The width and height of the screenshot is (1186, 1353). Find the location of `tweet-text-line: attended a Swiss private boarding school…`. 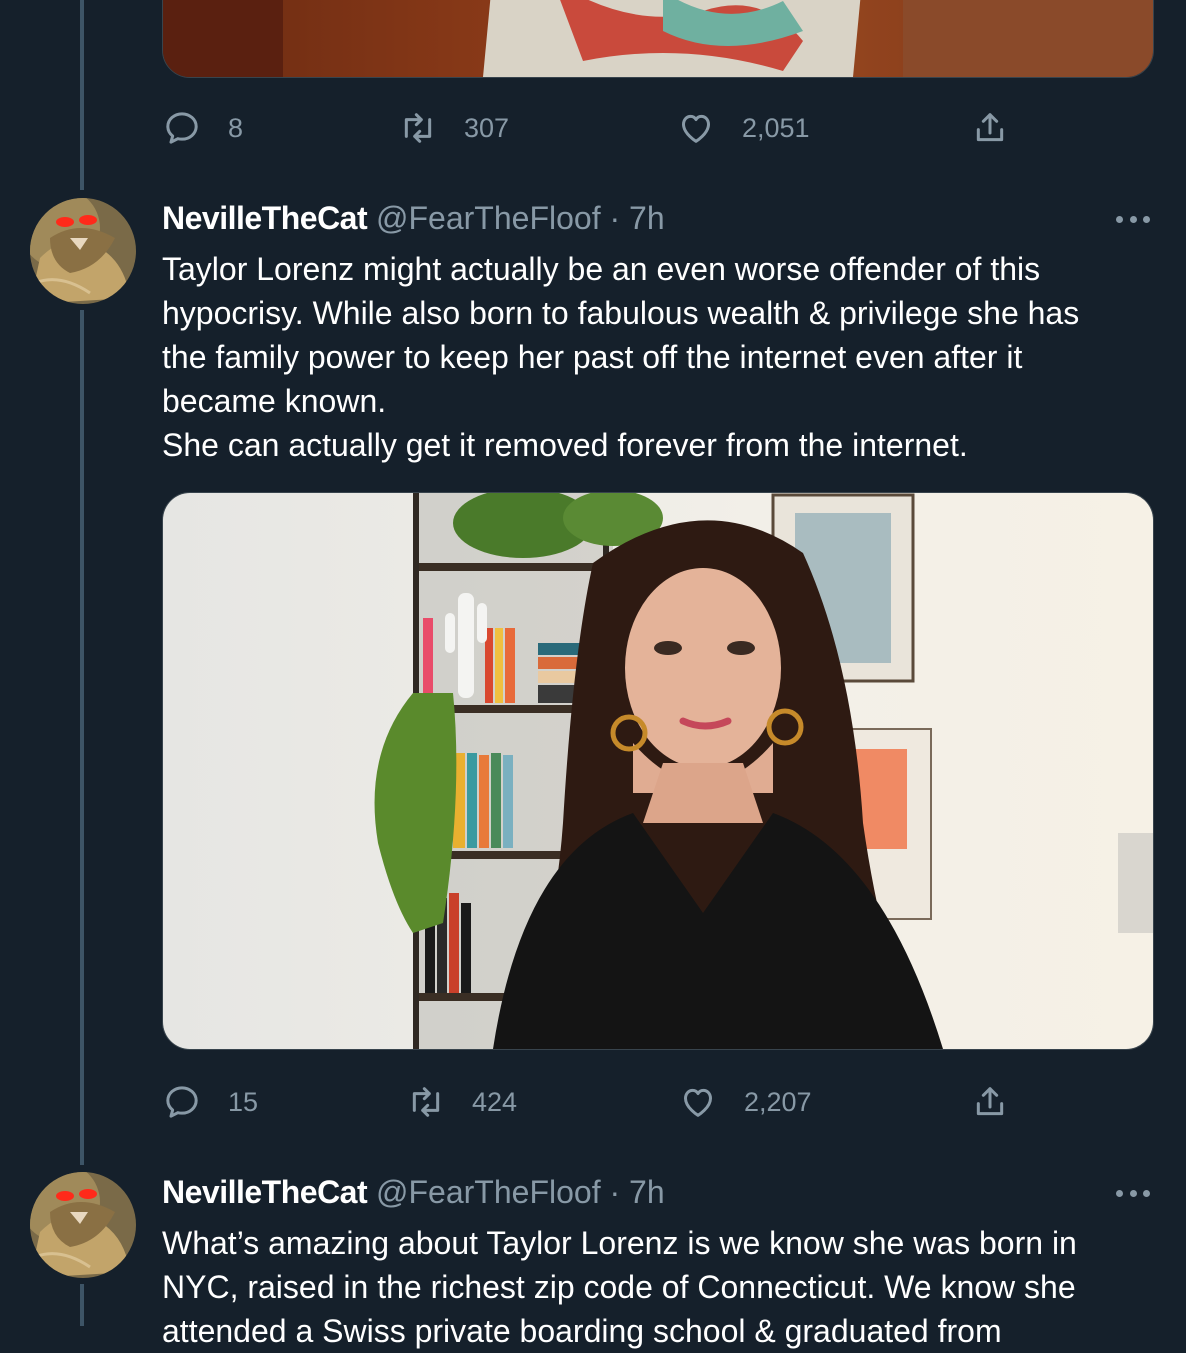

tweet-text-line: attended a Swiss private boarding school… is located at coordinates (582, 1331).